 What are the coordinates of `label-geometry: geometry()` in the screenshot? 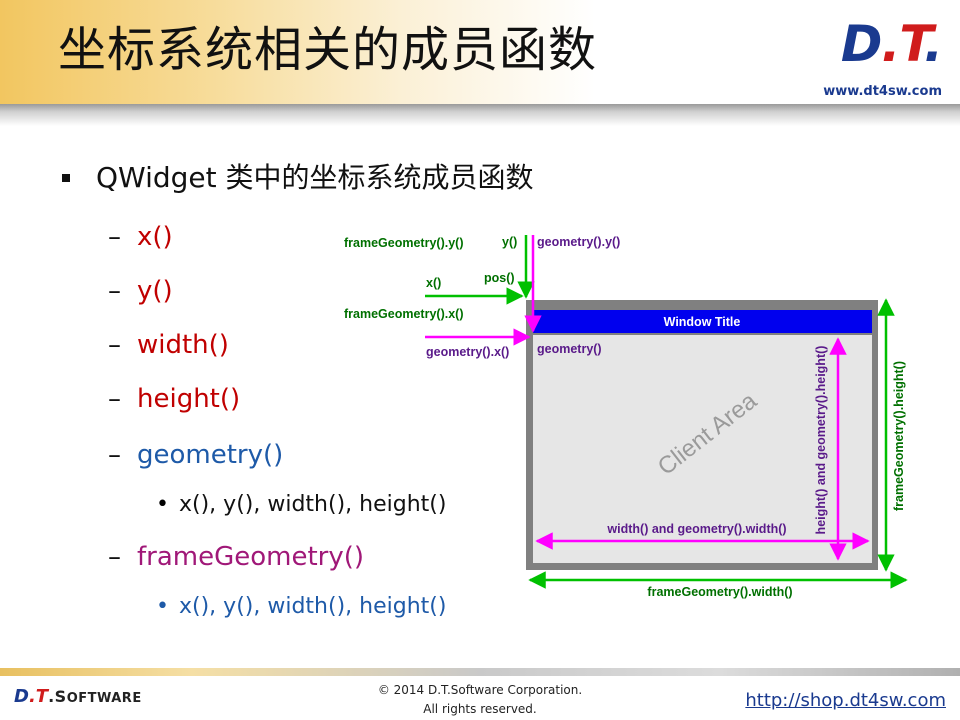 It's located at (569, 349).